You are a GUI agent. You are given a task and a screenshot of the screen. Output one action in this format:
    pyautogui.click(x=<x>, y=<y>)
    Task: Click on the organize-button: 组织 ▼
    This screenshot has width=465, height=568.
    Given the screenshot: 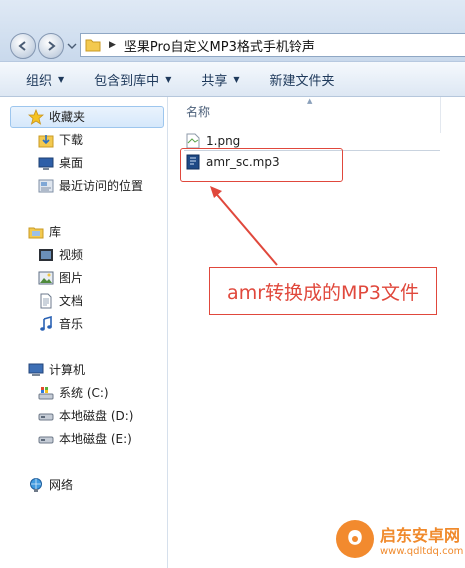 What is the action you would take?
    pyautogui.click(x=45, y=79)
    